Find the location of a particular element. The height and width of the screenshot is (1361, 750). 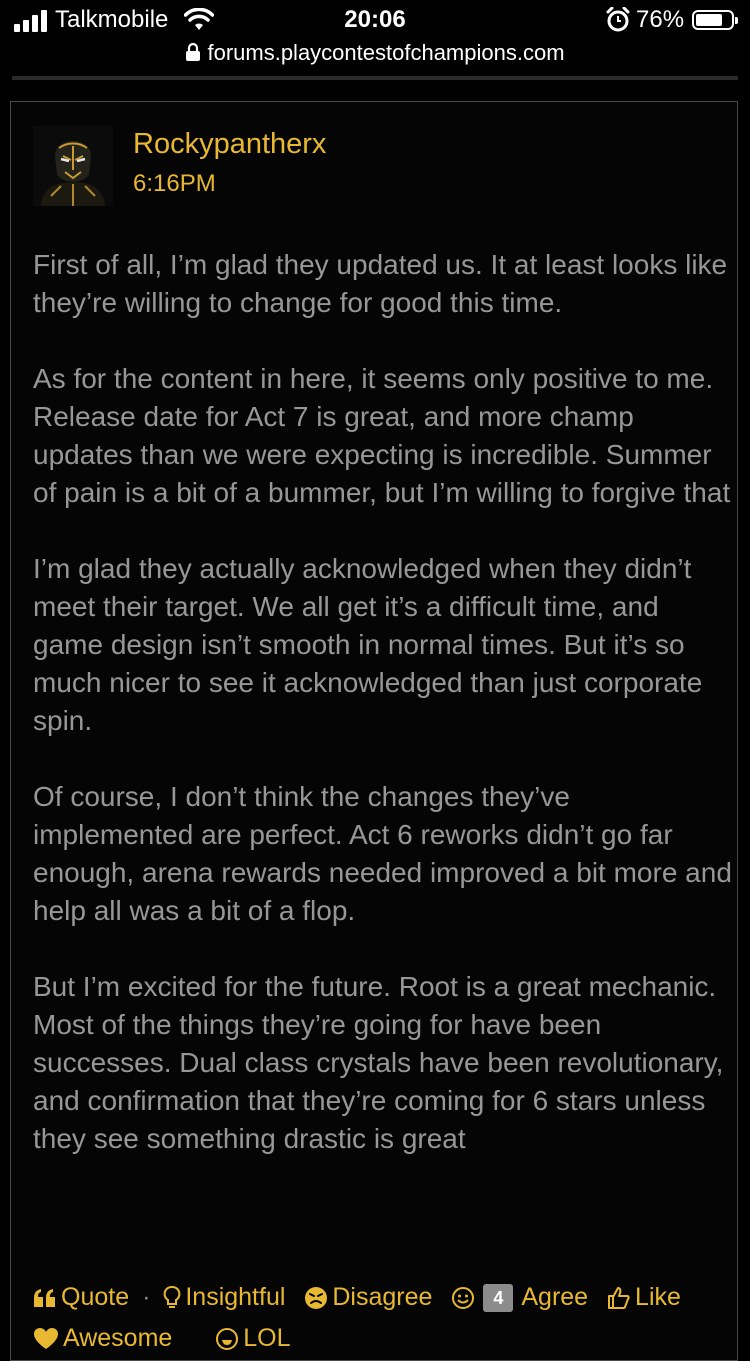

disagree-label: Disagree is located at coordinates (382, 1297).